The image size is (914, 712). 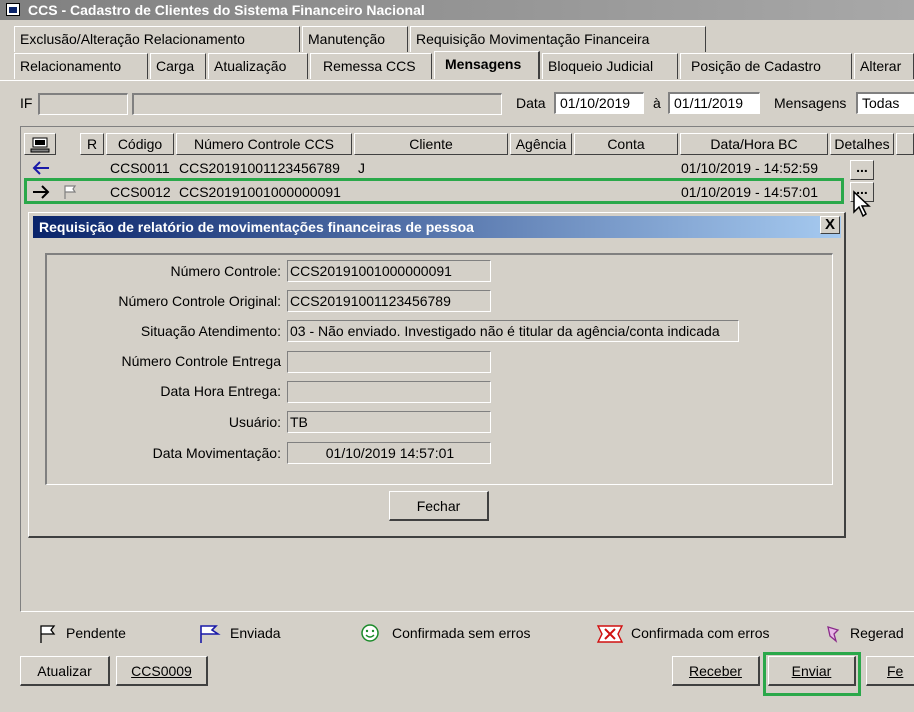 What do you see at coordinates (264, 144) in the screenshot?
I see `header-numero-controle: Número Controle CCS` at bounding box center [264, 144].